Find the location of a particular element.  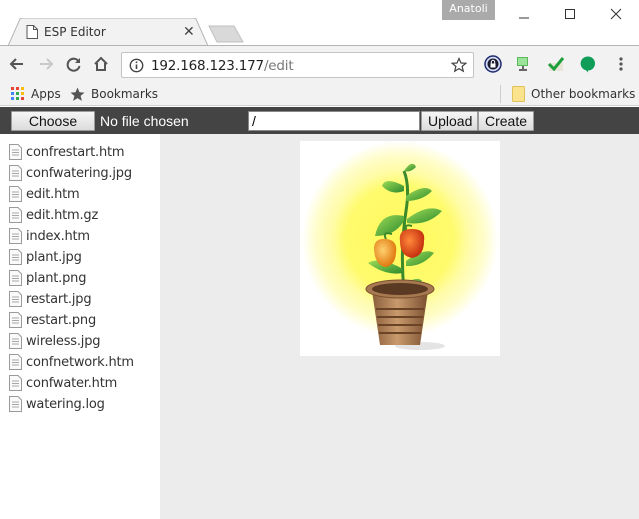

file-tree-item: index.htm is located at coordinates (49, 236).